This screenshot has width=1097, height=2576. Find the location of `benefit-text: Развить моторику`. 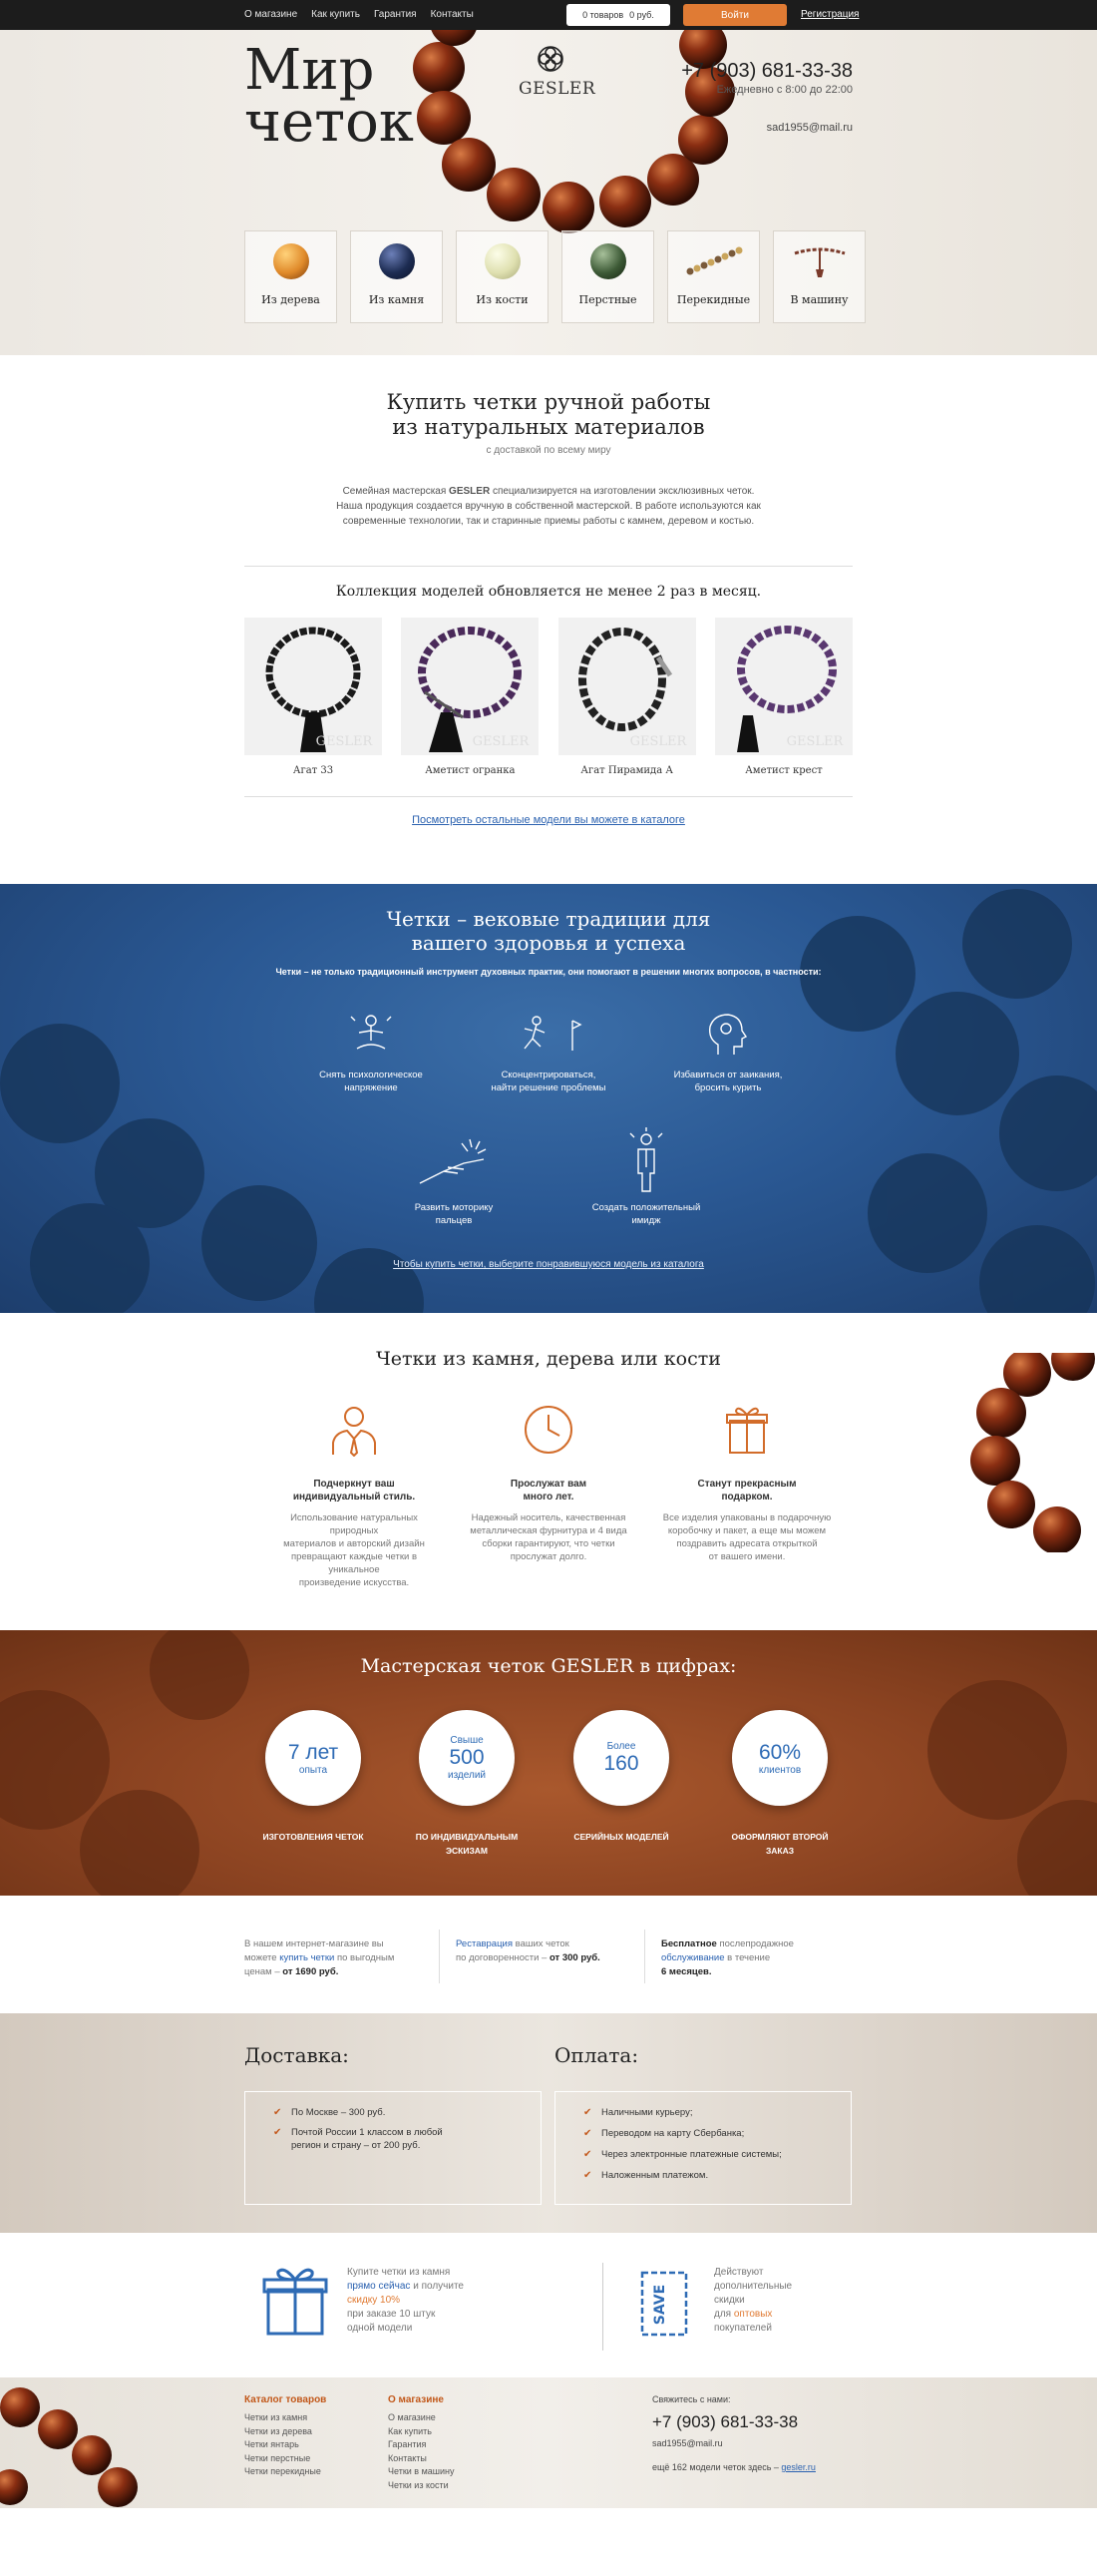

benefit-text: Развить моторику is located at coordinates (454, 1207).